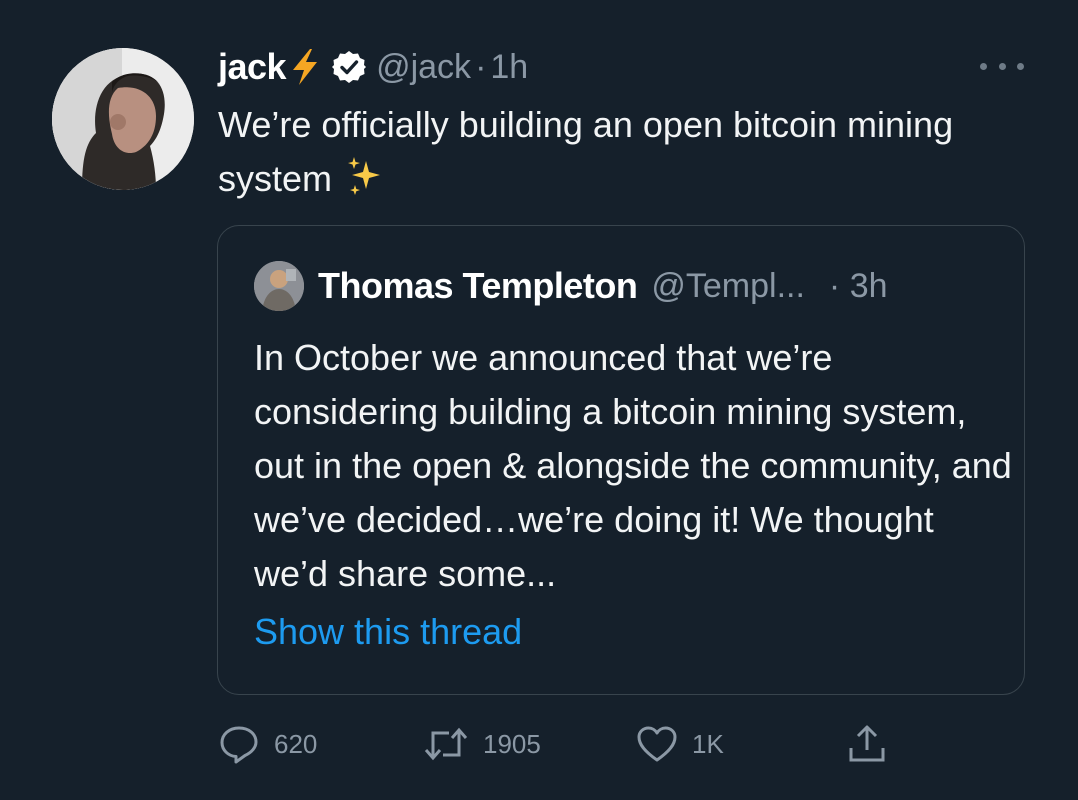 The height and width of the screenshot is (800, 1078). What do you see at coordinates (349, 67) in the screenshot?
I see `verified-badge-icon` at bounding box center [349, 67].